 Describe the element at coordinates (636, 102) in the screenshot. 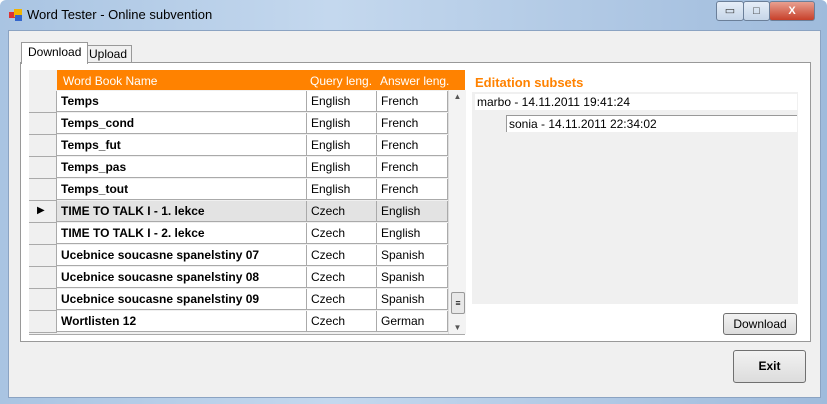

I see `subset-item: marbo - 14.11.2011 19:41:24` at that location.